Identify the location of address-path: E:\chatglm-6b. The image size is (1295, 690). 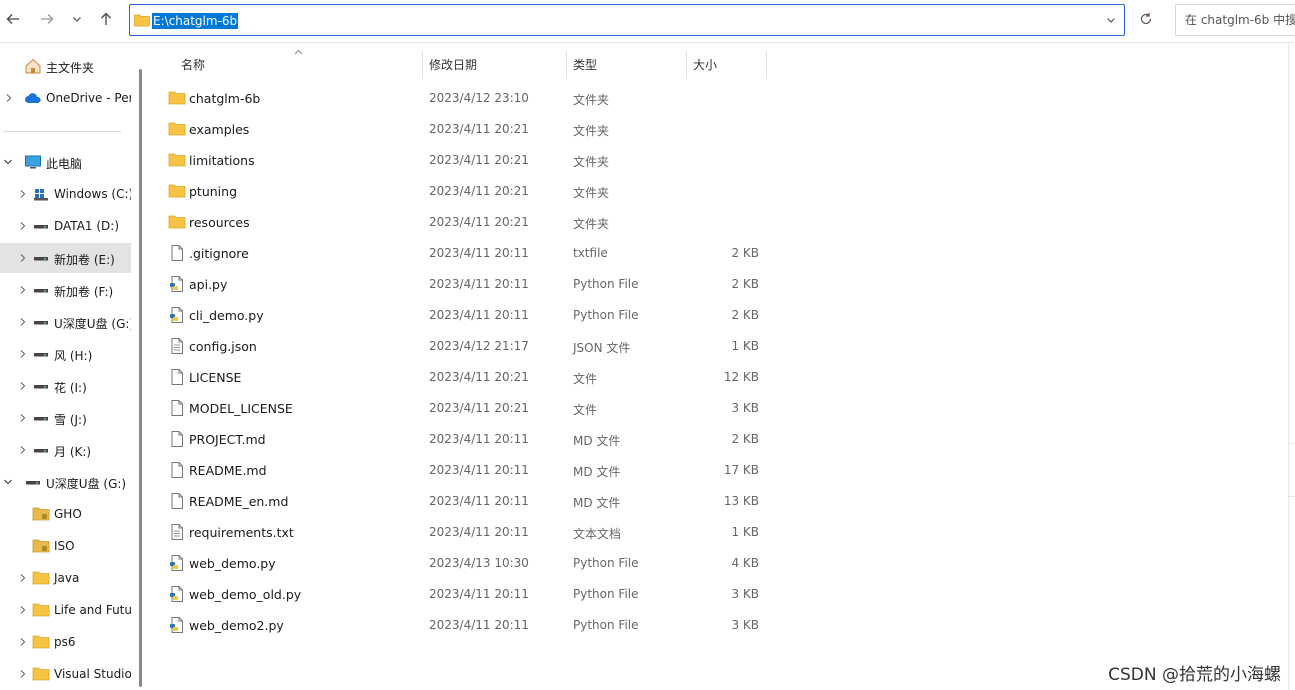
(195, 21).